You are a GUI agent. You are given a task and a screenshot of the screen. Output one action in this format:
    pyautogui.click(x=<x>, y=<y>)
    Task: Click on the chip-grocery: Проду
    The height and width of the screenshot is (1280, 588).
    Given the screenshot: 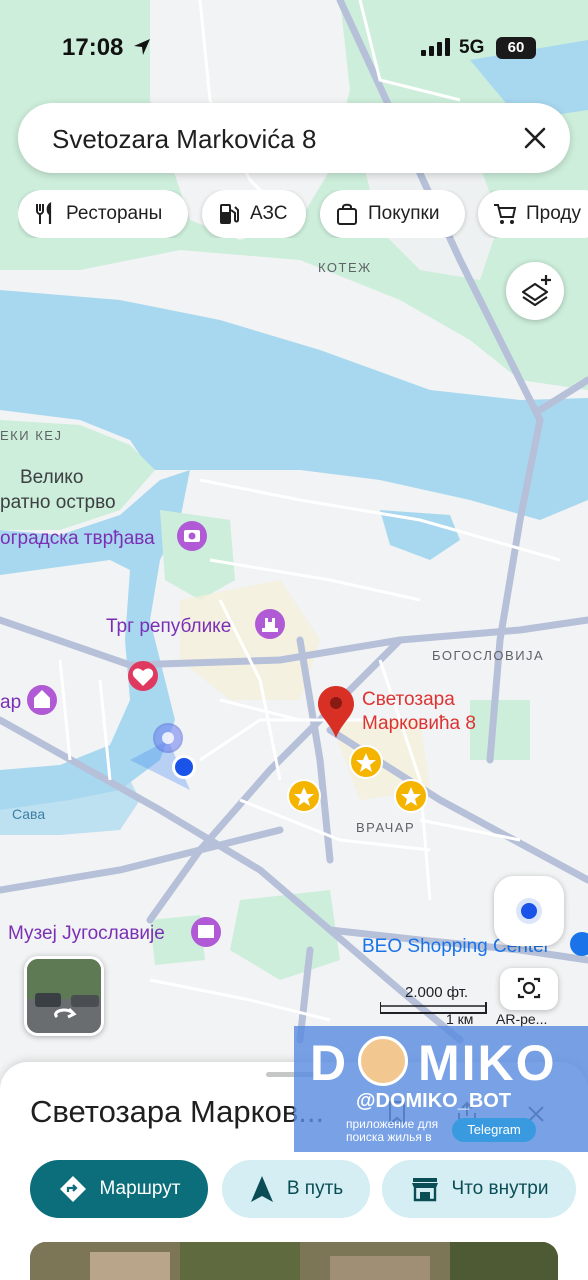 What is the action you would take?
    pyautogui.click(x=533, y=214)
    